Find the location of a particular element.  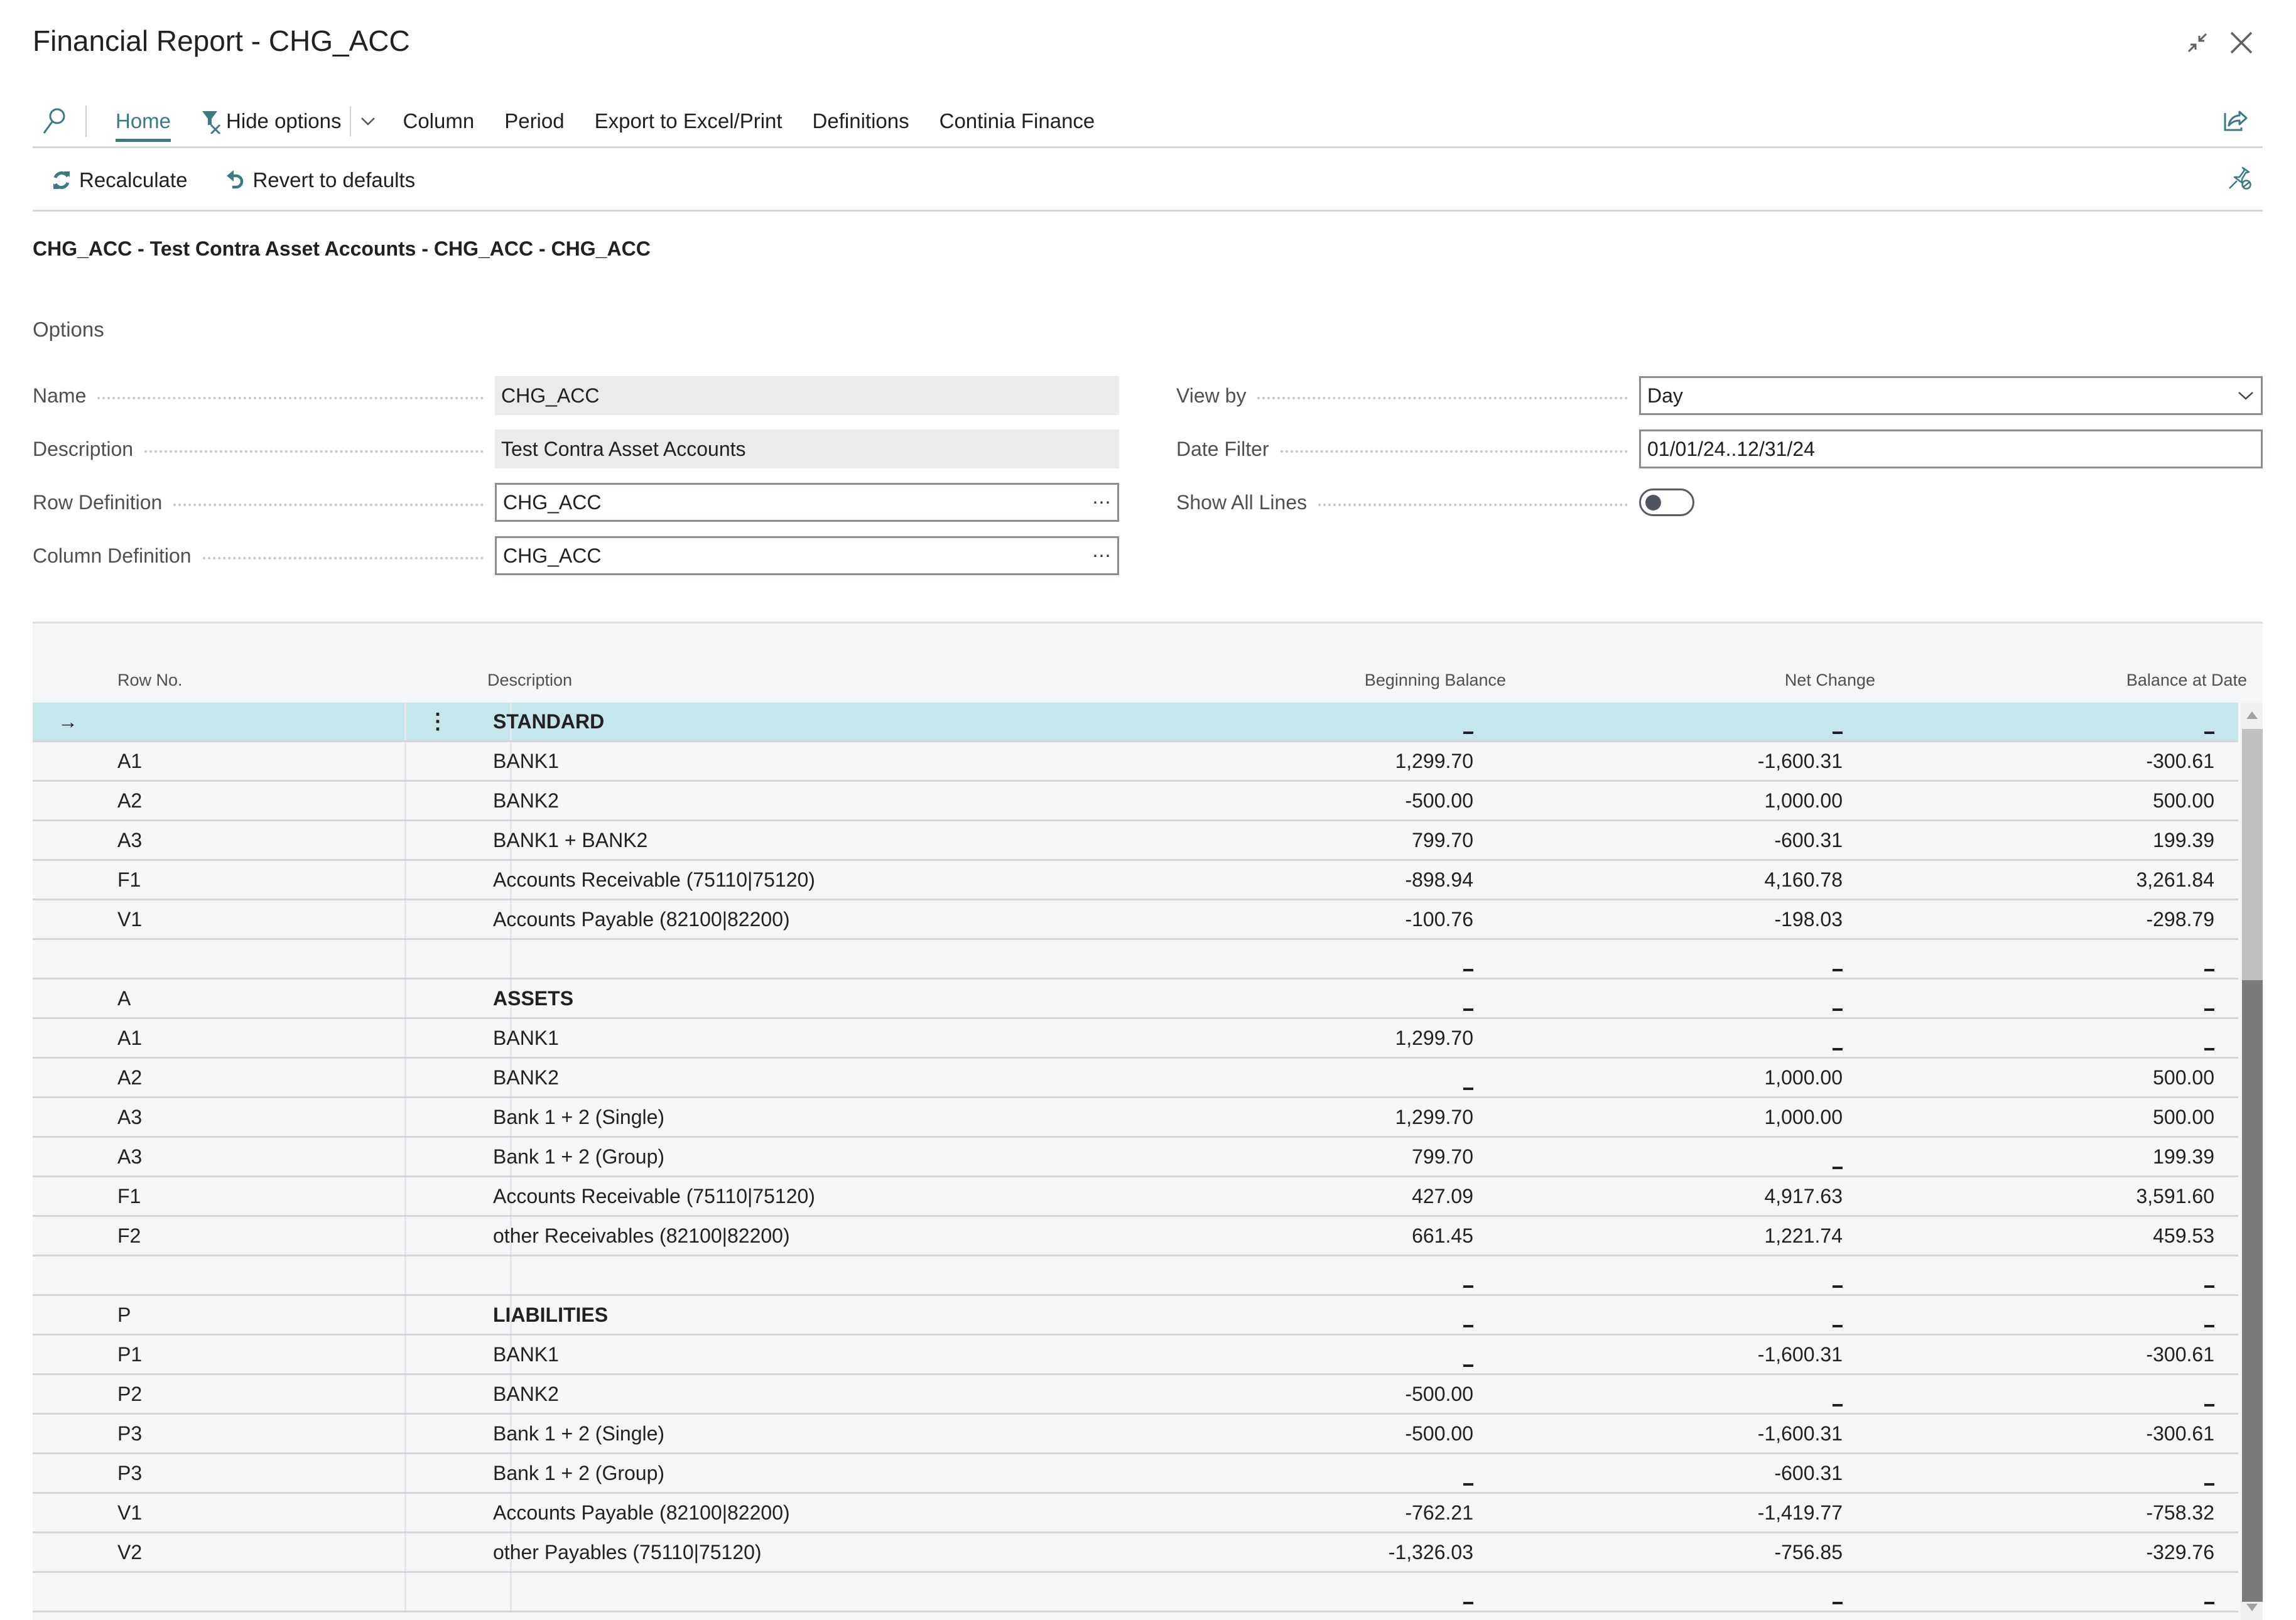

scroll-down-icon is located at coordinates (2252, 1607).